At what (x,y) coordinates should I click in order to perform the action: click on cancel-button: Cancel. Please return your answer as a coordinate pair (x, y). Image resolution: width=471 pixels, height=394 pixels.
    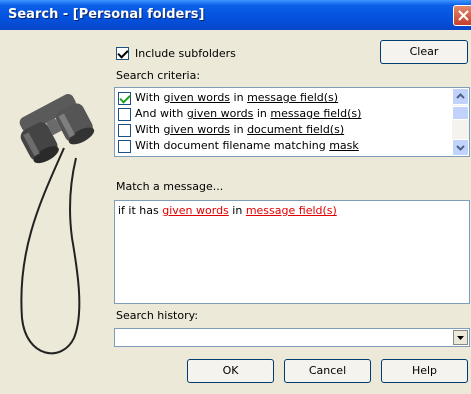
    Looking at the image, I should click on (327, 371).